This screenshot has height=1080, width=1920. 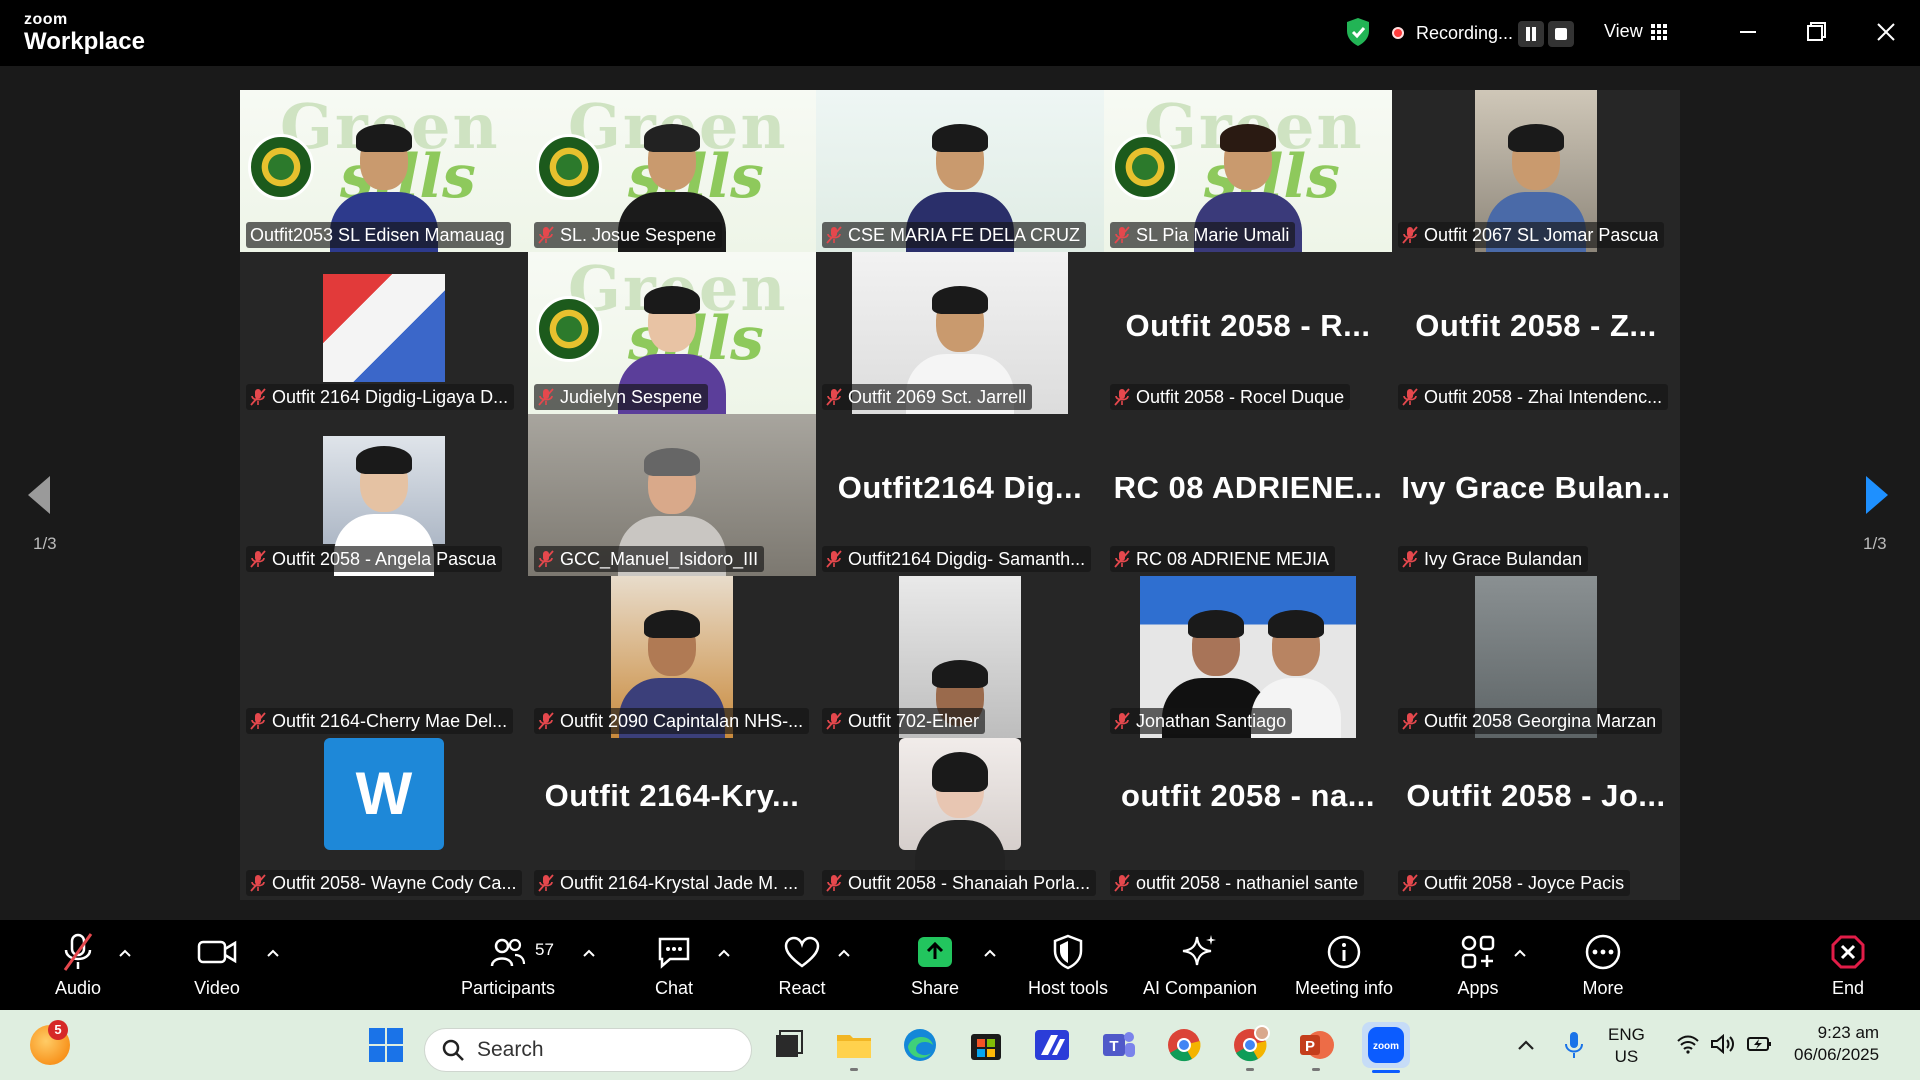 What do you see at coordinates (960, 657) in the screenshot?
I see `participant-tile: Outfit 702-Elmer` at bounding box center [960, 657].